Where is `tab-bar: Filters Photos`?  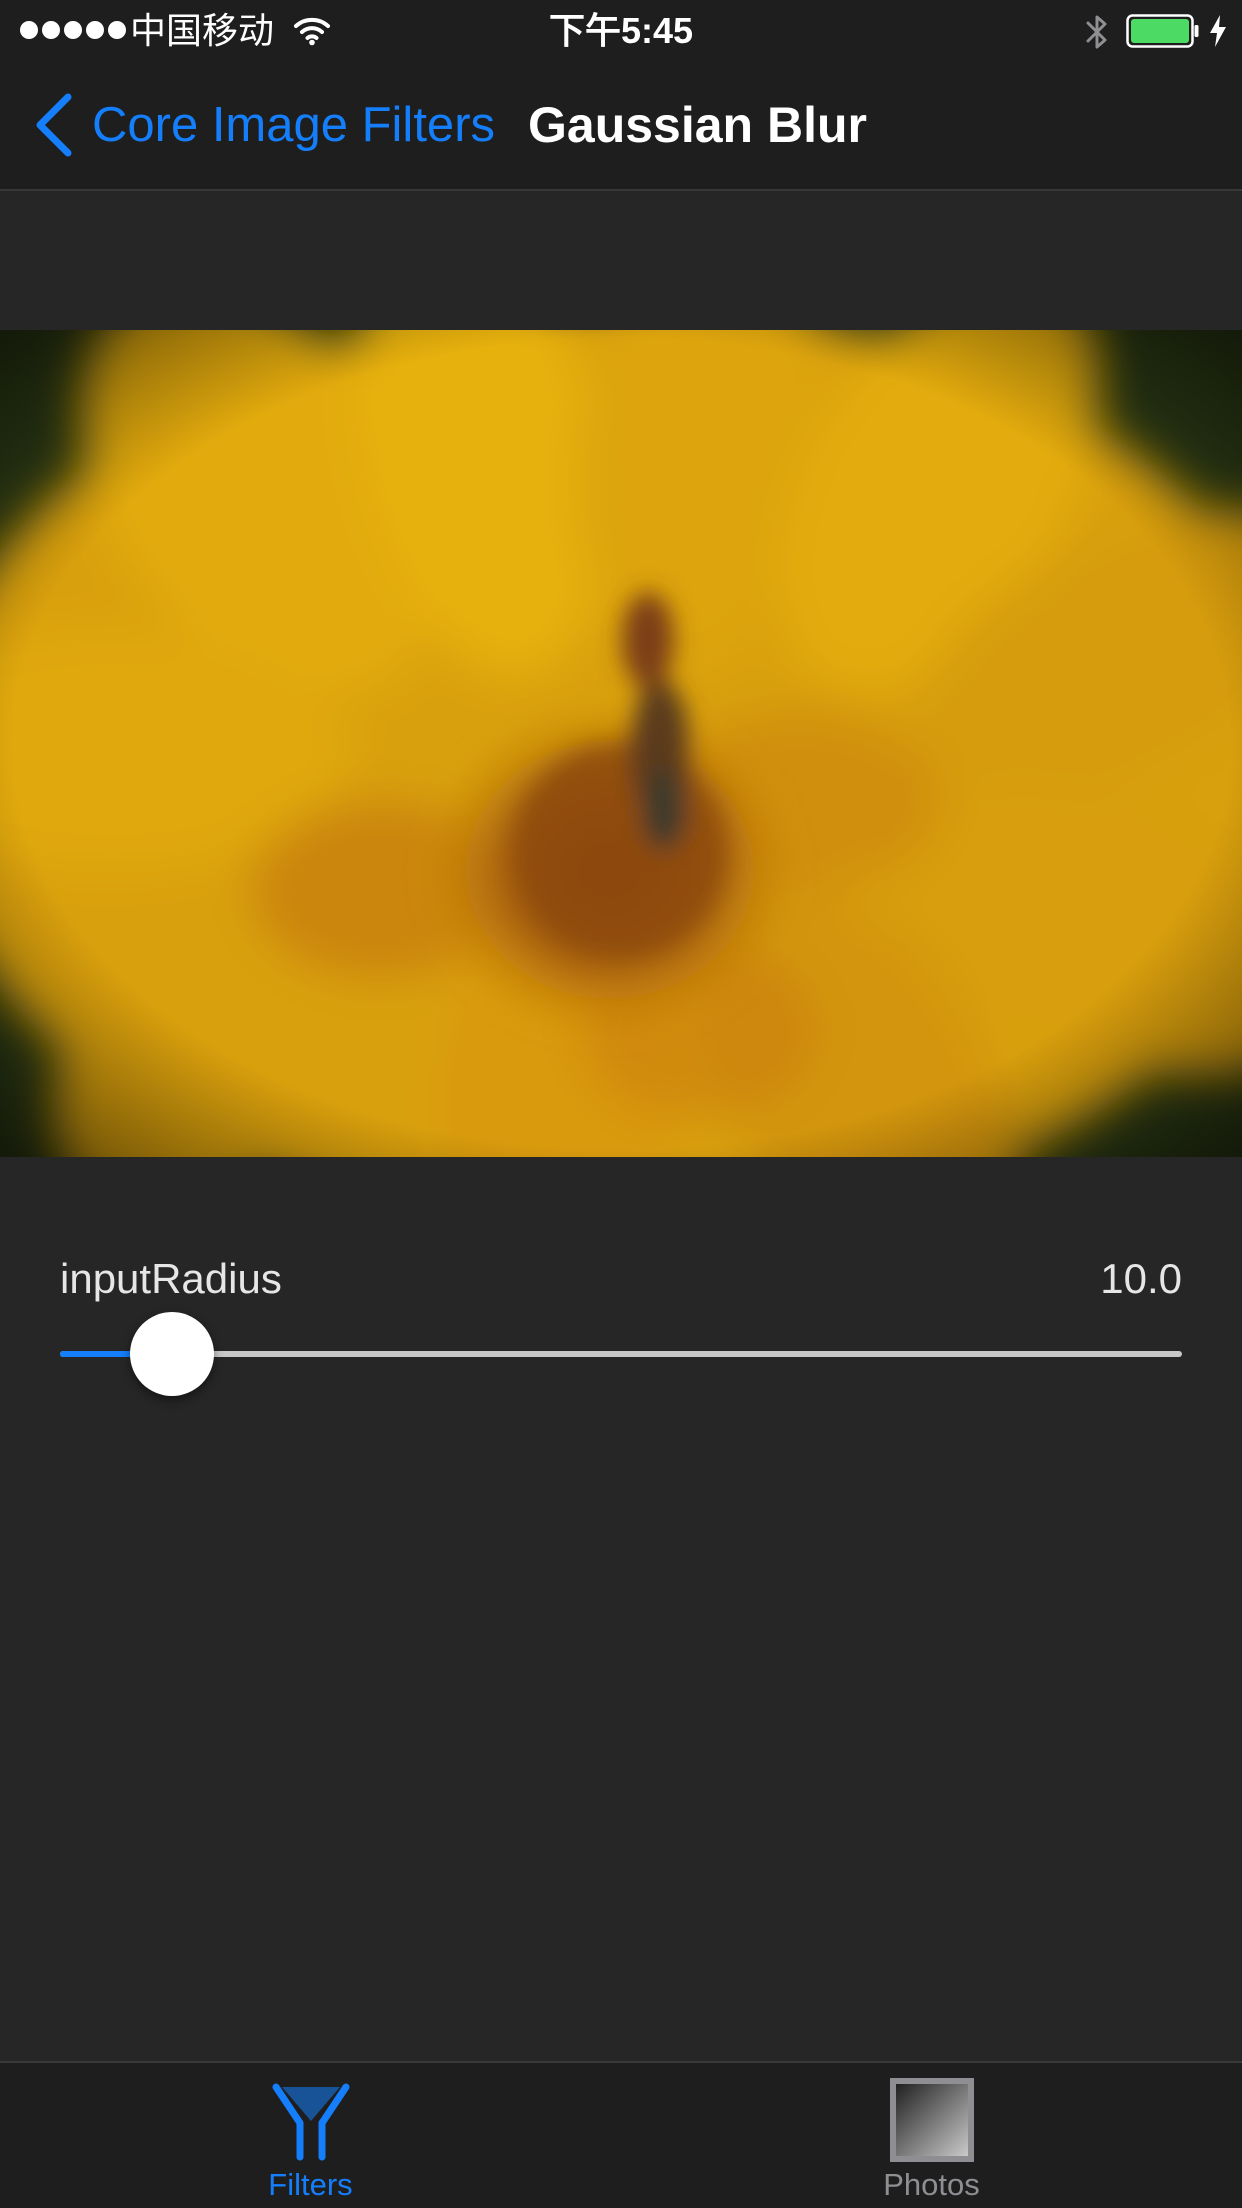 tab-bar: Filters Photos is located at coordinates (621, 2134).